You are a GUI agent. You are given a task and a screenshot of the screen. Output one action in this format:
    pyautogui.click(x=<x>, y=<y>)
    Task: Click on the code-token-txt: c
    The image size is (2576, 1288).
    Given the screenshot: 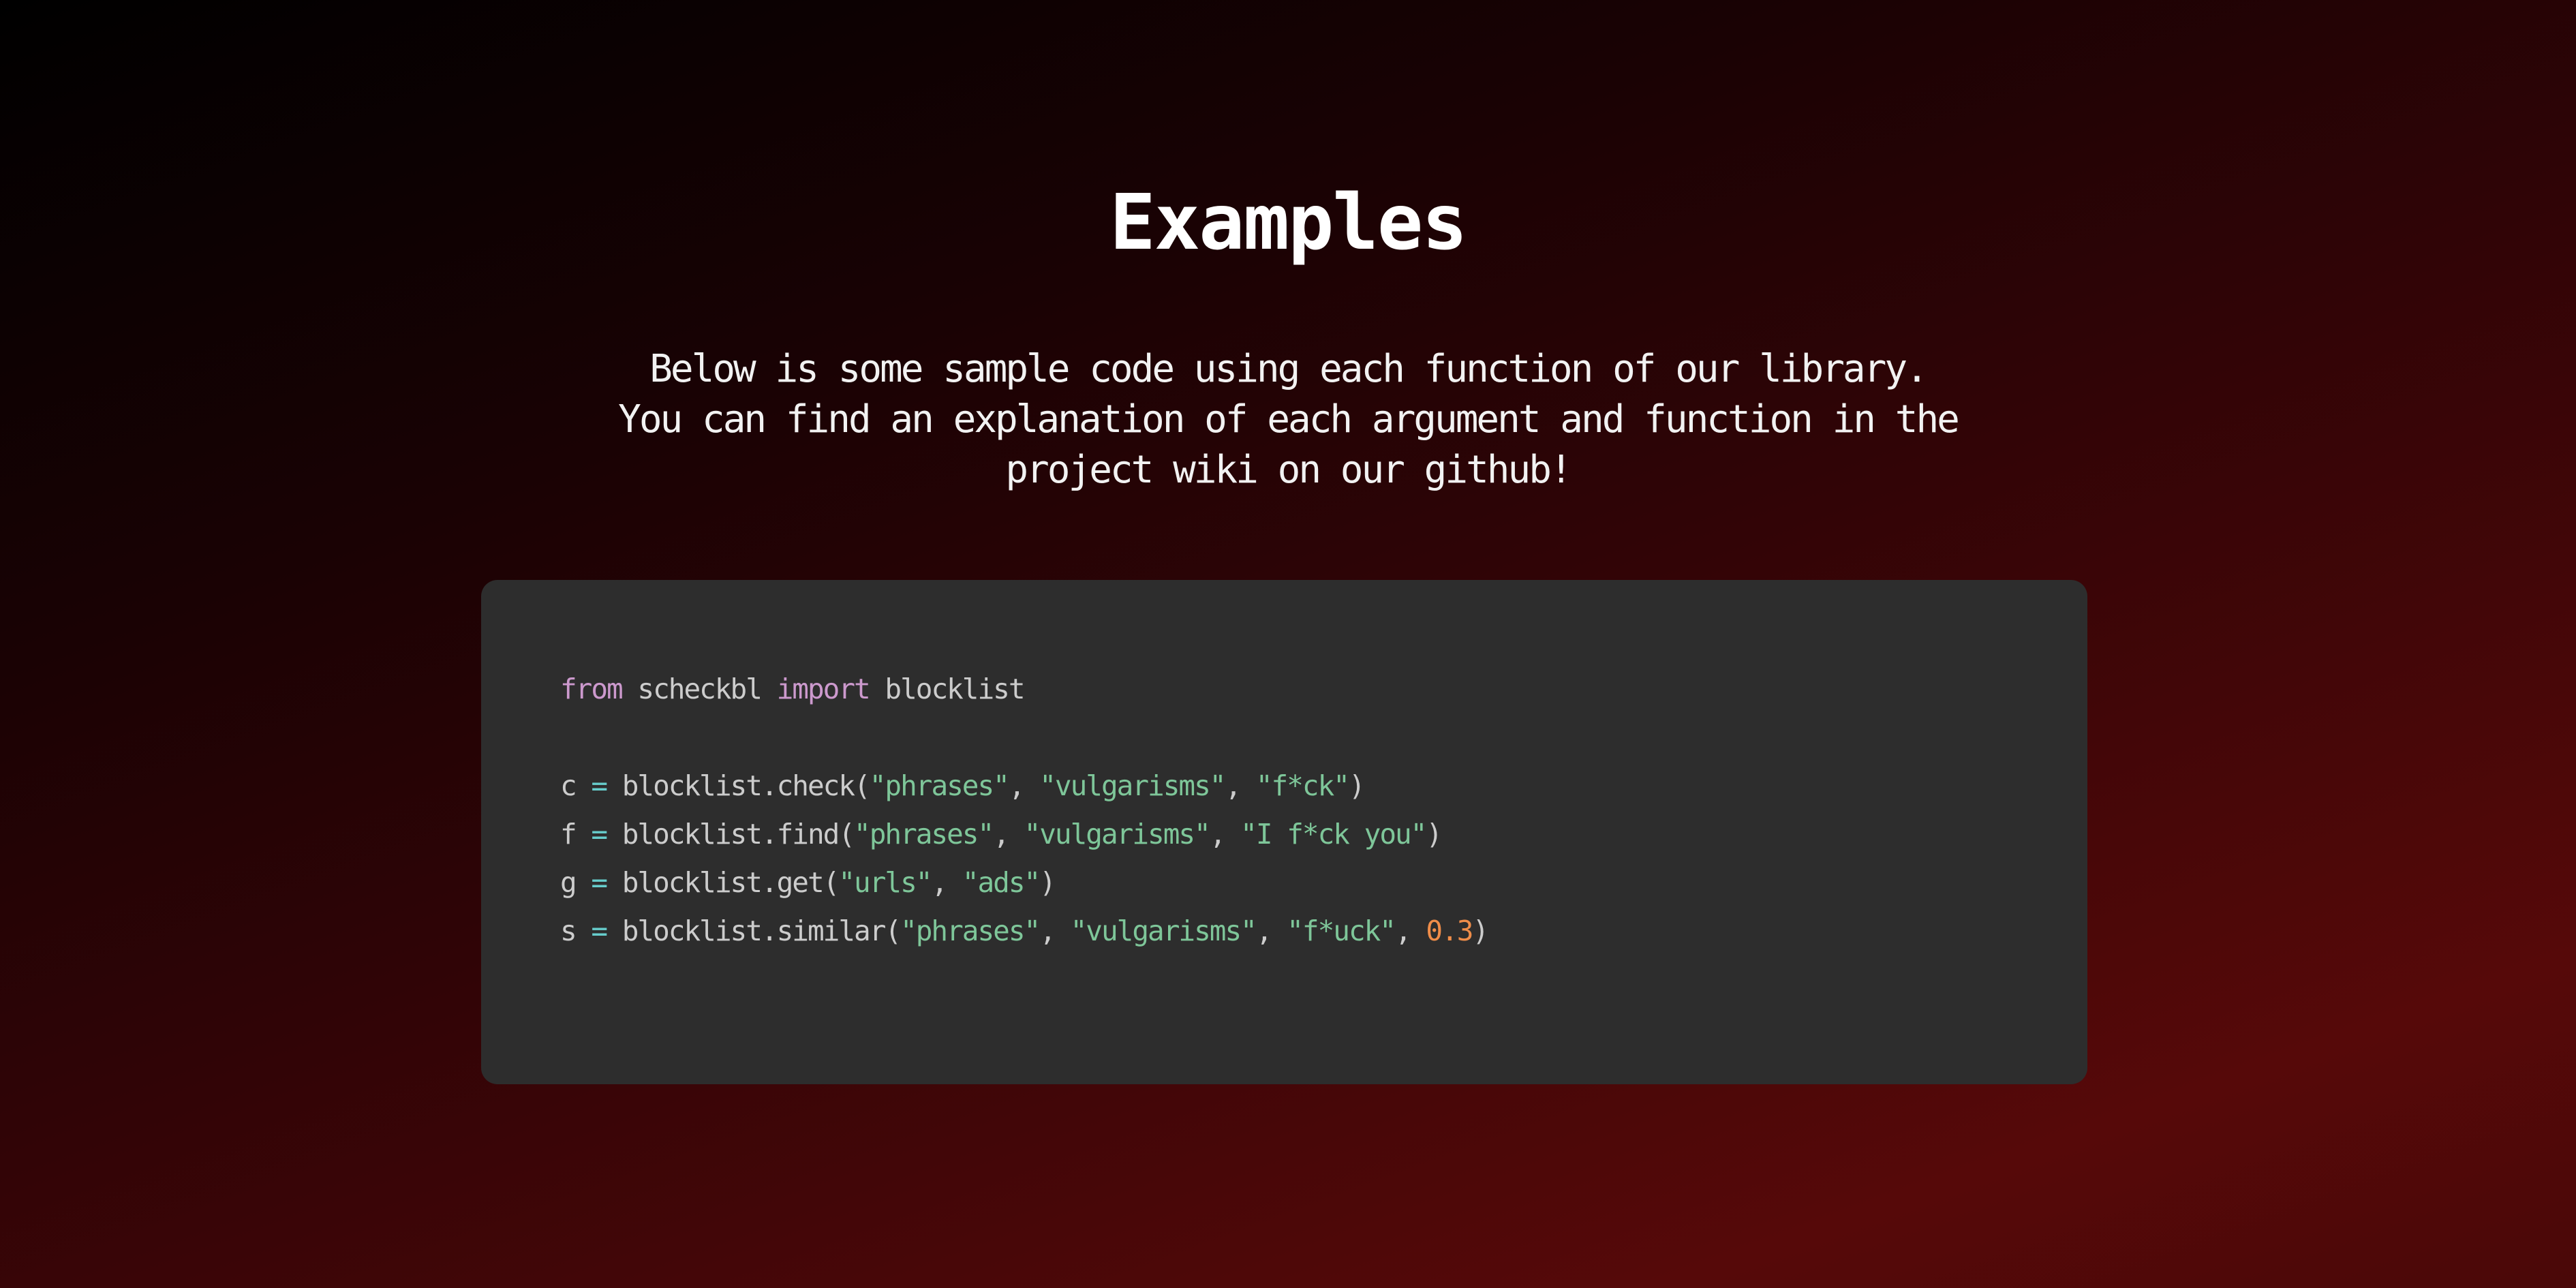 What is the action you would take?
    pyautogui.click(x=576, y=785)
    